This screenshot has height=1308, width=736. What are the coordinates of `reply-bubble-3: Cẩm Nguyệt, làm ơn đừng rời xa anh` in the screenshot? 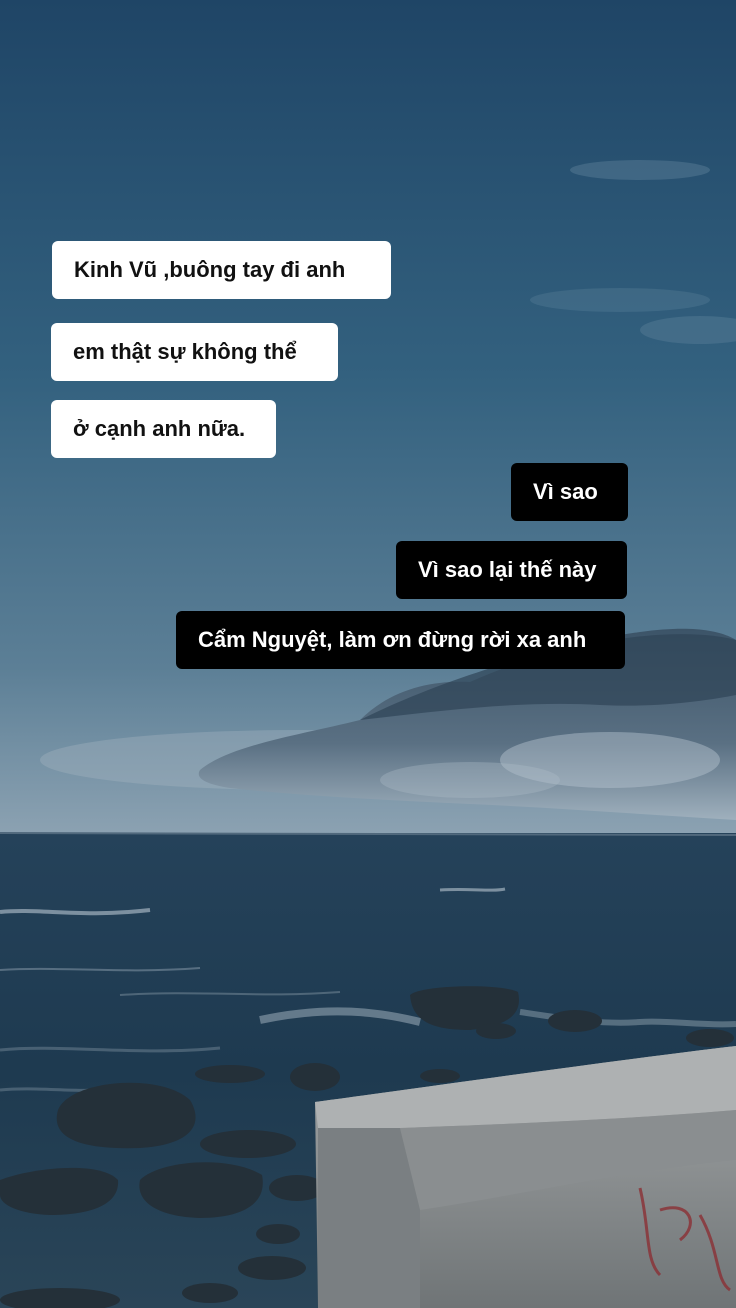 It's located at (400, 640).